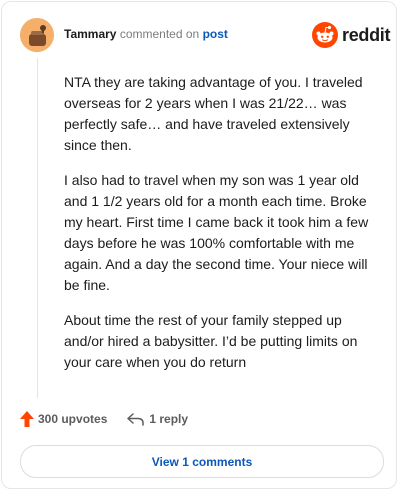 Image resolution: width=400 pixels, height=492 pixels. I want to click on comment-header: Tammary commented on post, so click(146, 34).